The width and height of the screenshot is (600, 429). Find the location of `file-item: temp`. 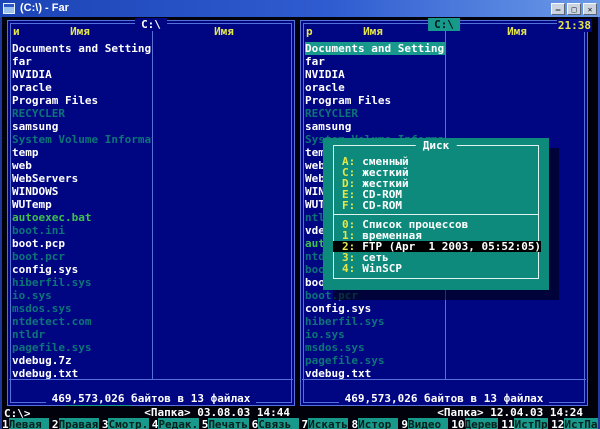

file-item: temp is located at coordinates (82, 152).